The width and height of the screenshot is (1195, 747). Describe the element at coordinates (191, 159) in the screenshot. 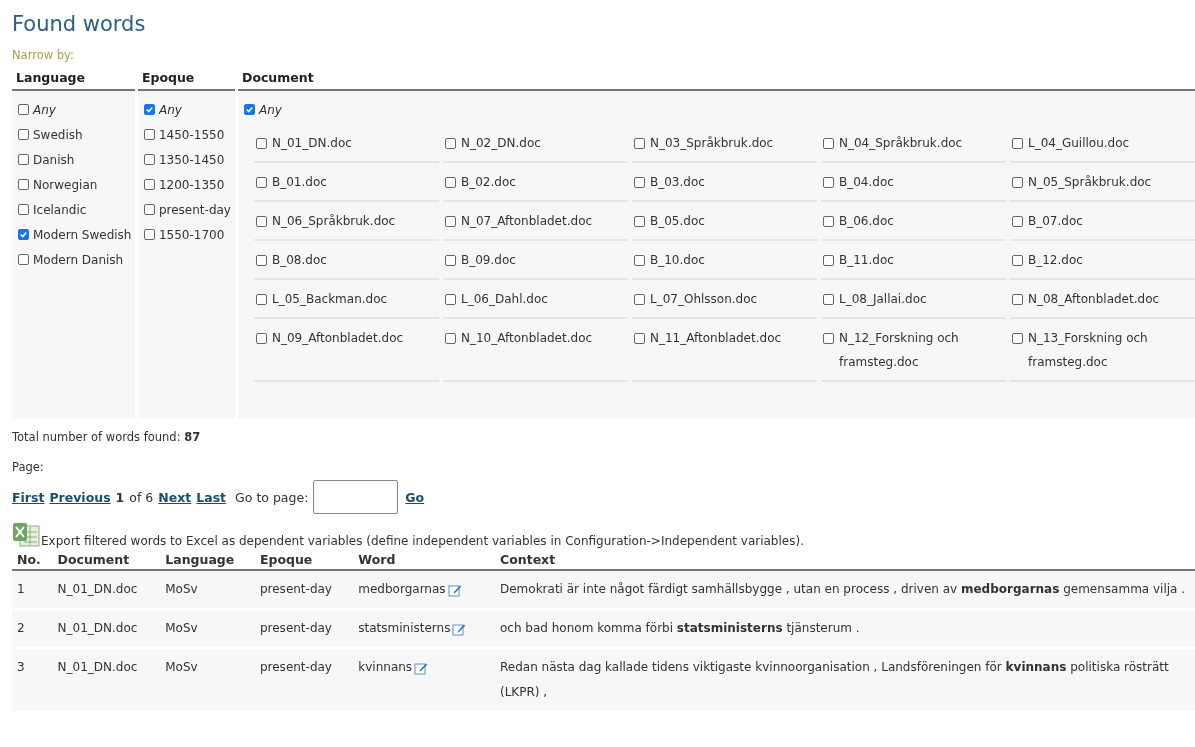

I see `option-label: 1350-1450` at that location.